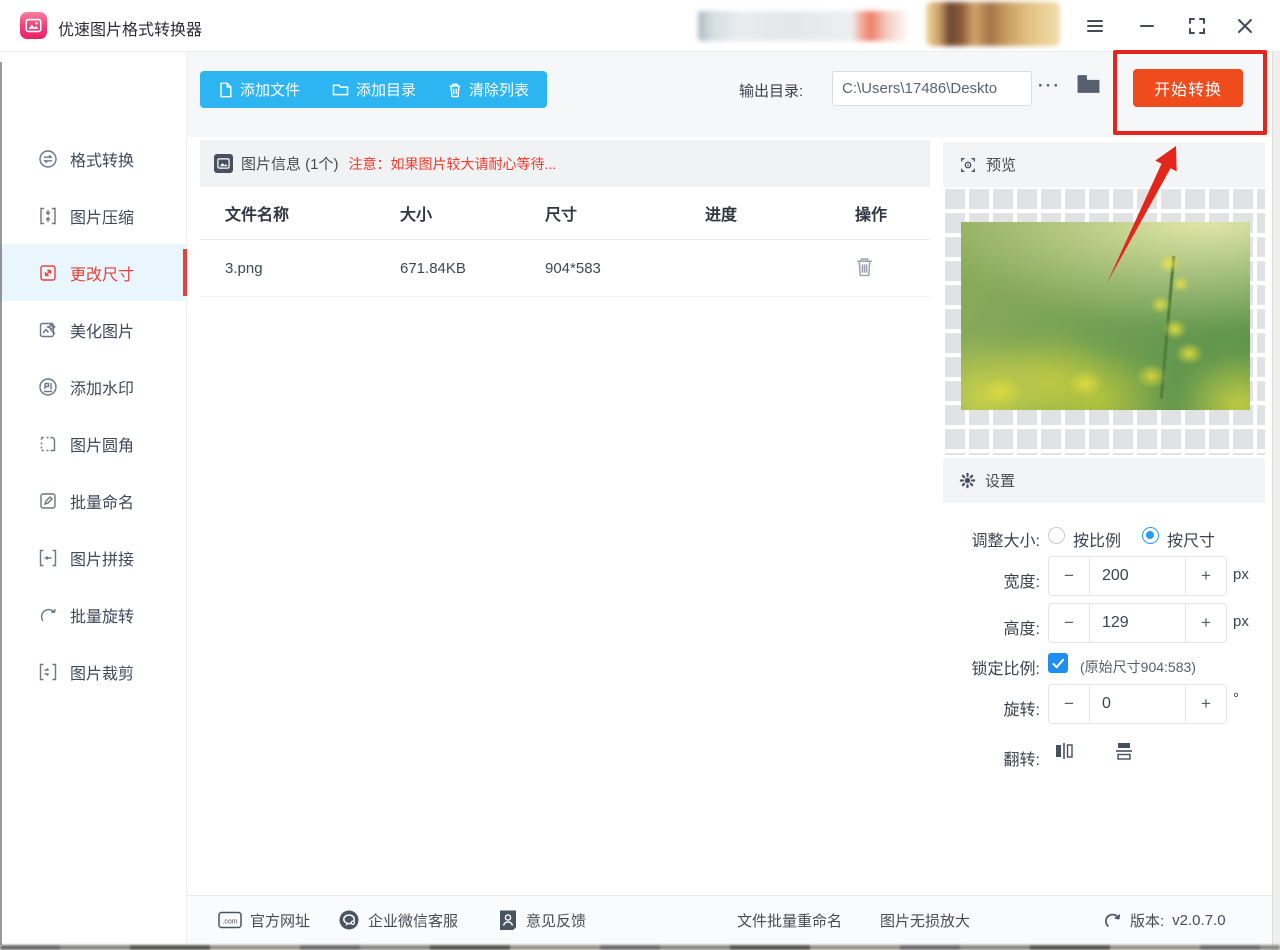 This screenshot has width=1280, height=950. Describe the element at coordinates (892, 268) in the screenshot. I see `cell-action` at that location.